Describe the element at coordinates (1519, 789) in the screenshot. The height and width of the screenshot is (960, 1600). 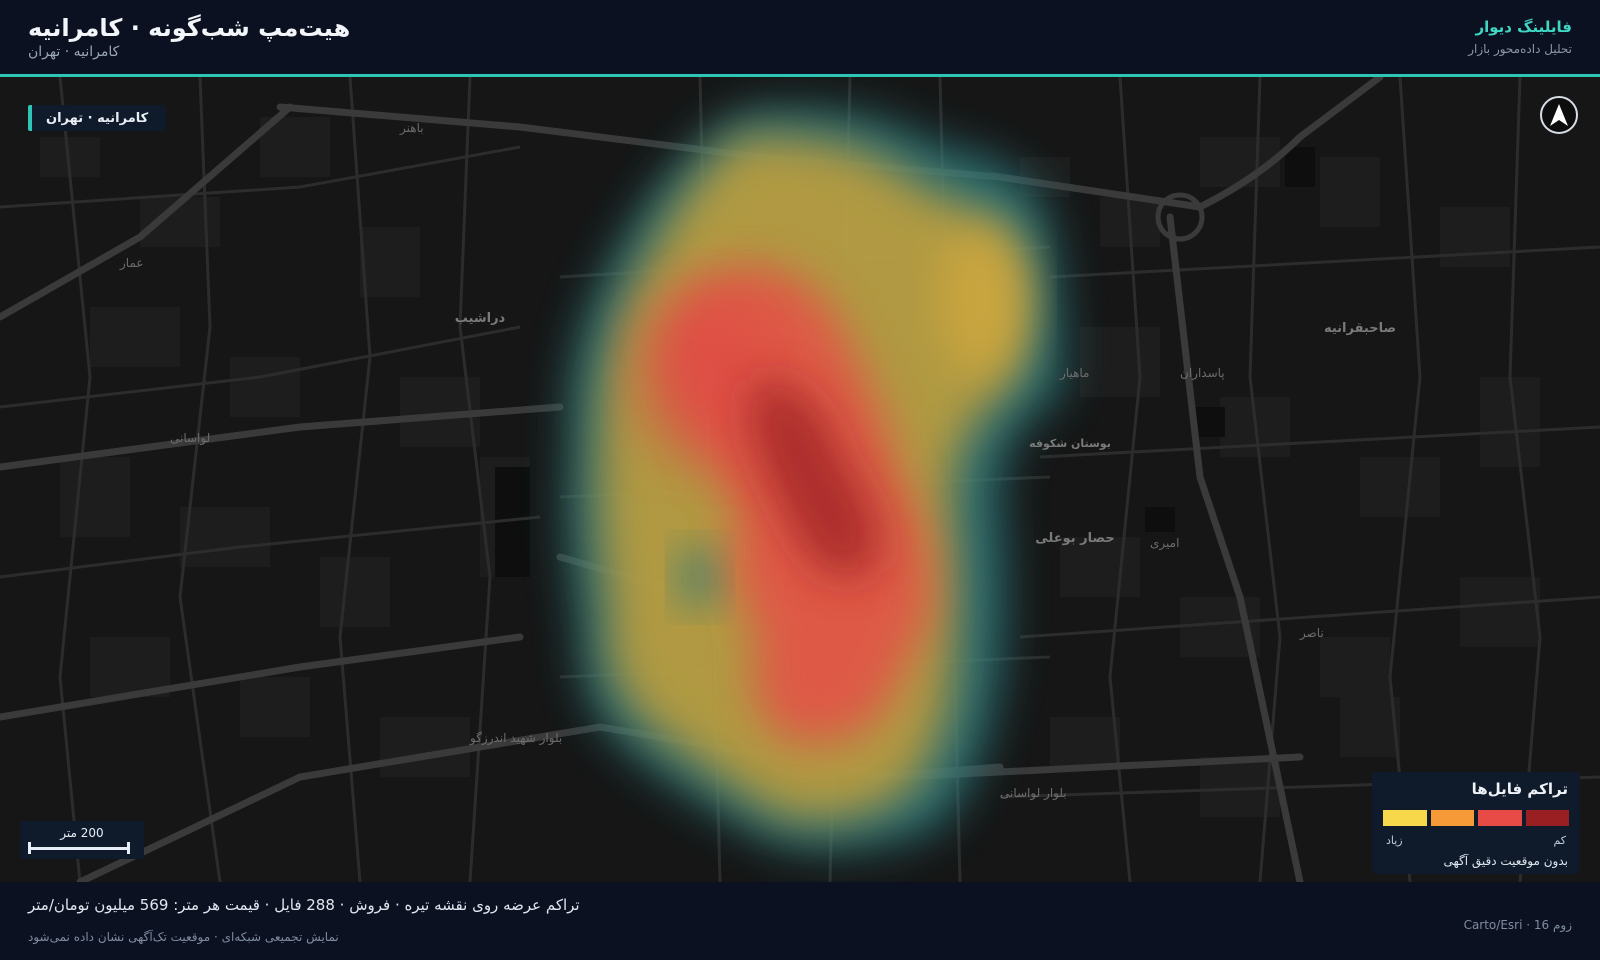
I see `legend-title: تراکم فایل‌ها` at that location.